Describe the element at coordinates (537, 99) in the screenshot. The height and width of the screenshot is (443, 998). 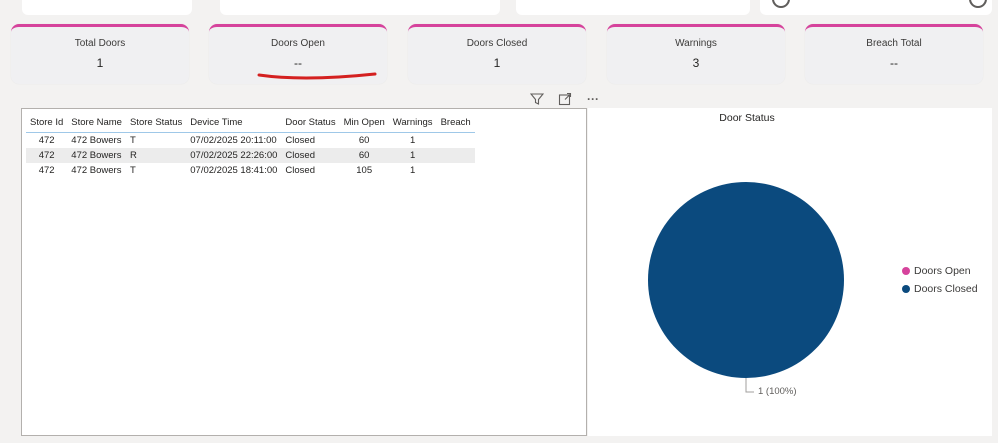
I see `filter-icon` at that location.